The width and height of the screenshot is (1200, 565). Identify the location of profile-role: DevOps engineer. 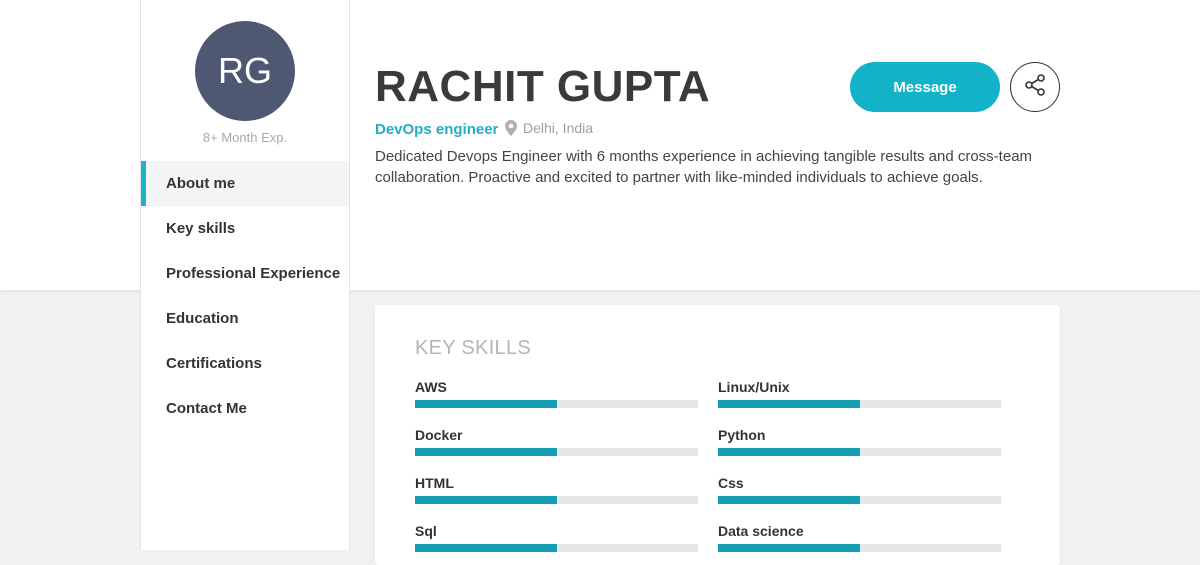
(436, 129).